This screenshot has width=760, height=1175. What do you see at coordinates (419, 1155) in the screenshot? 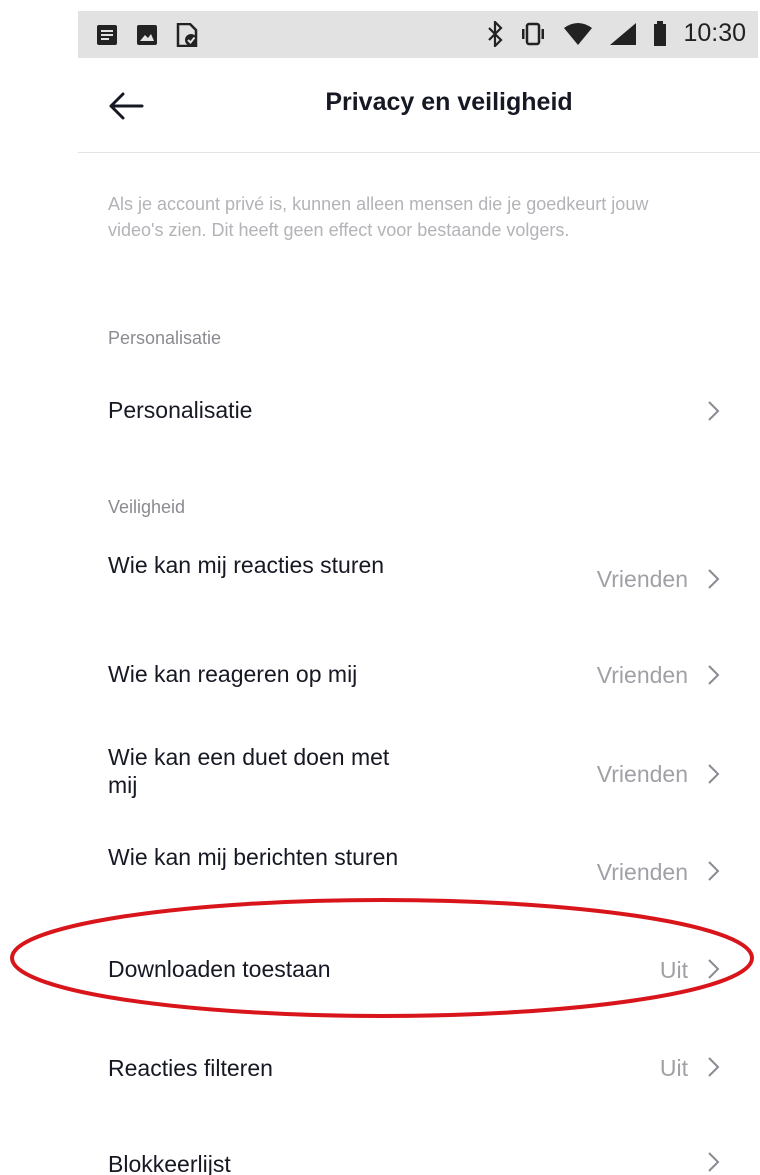
I see `settings-row-block-list: Blokkeerlijst` at bounding box center [419, 1155].